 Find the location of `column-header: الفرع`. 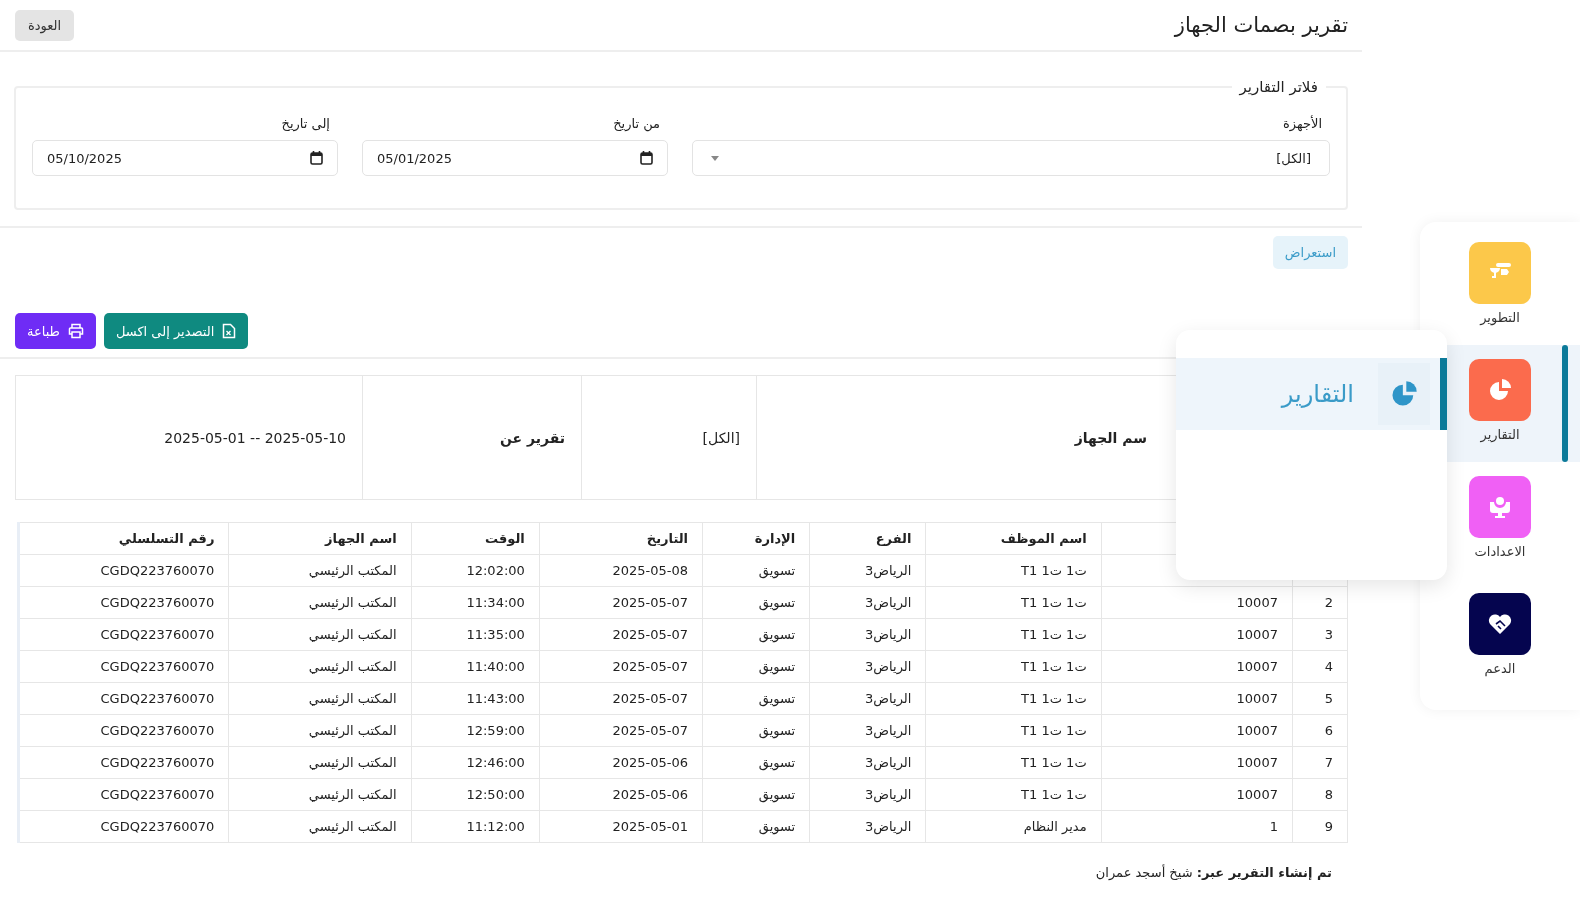

column-header: الفرع is located at coordinates (867, 538).